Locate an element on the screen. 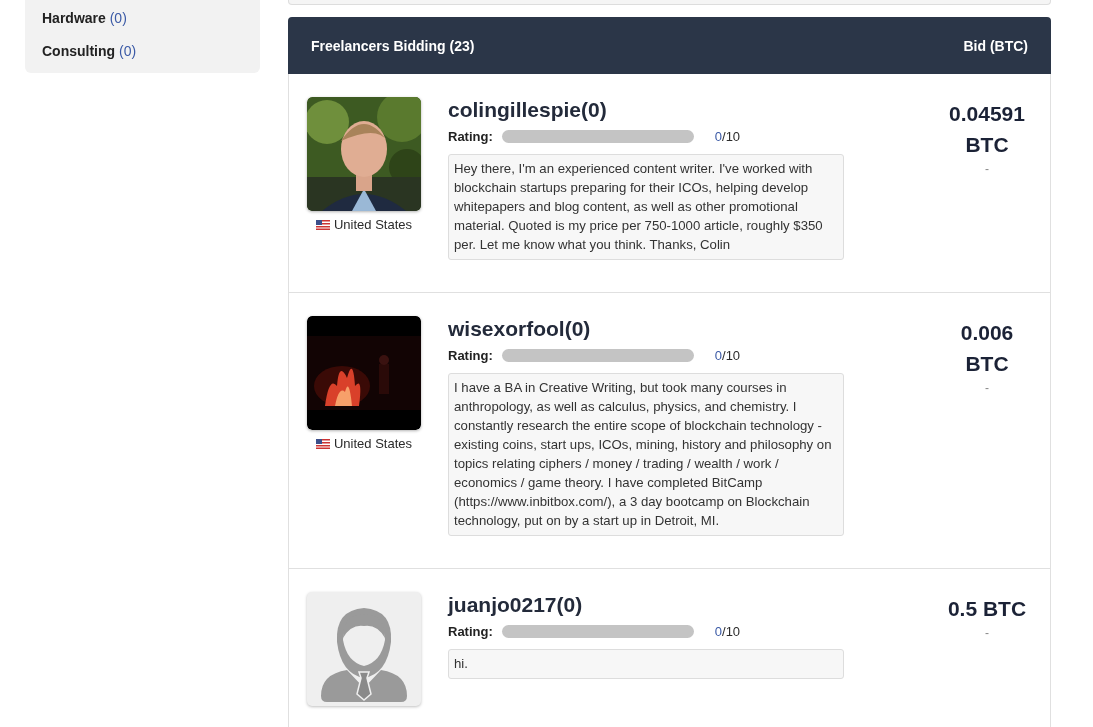  username-link: wisexorfool(0) is located at coordinates (519, 328).